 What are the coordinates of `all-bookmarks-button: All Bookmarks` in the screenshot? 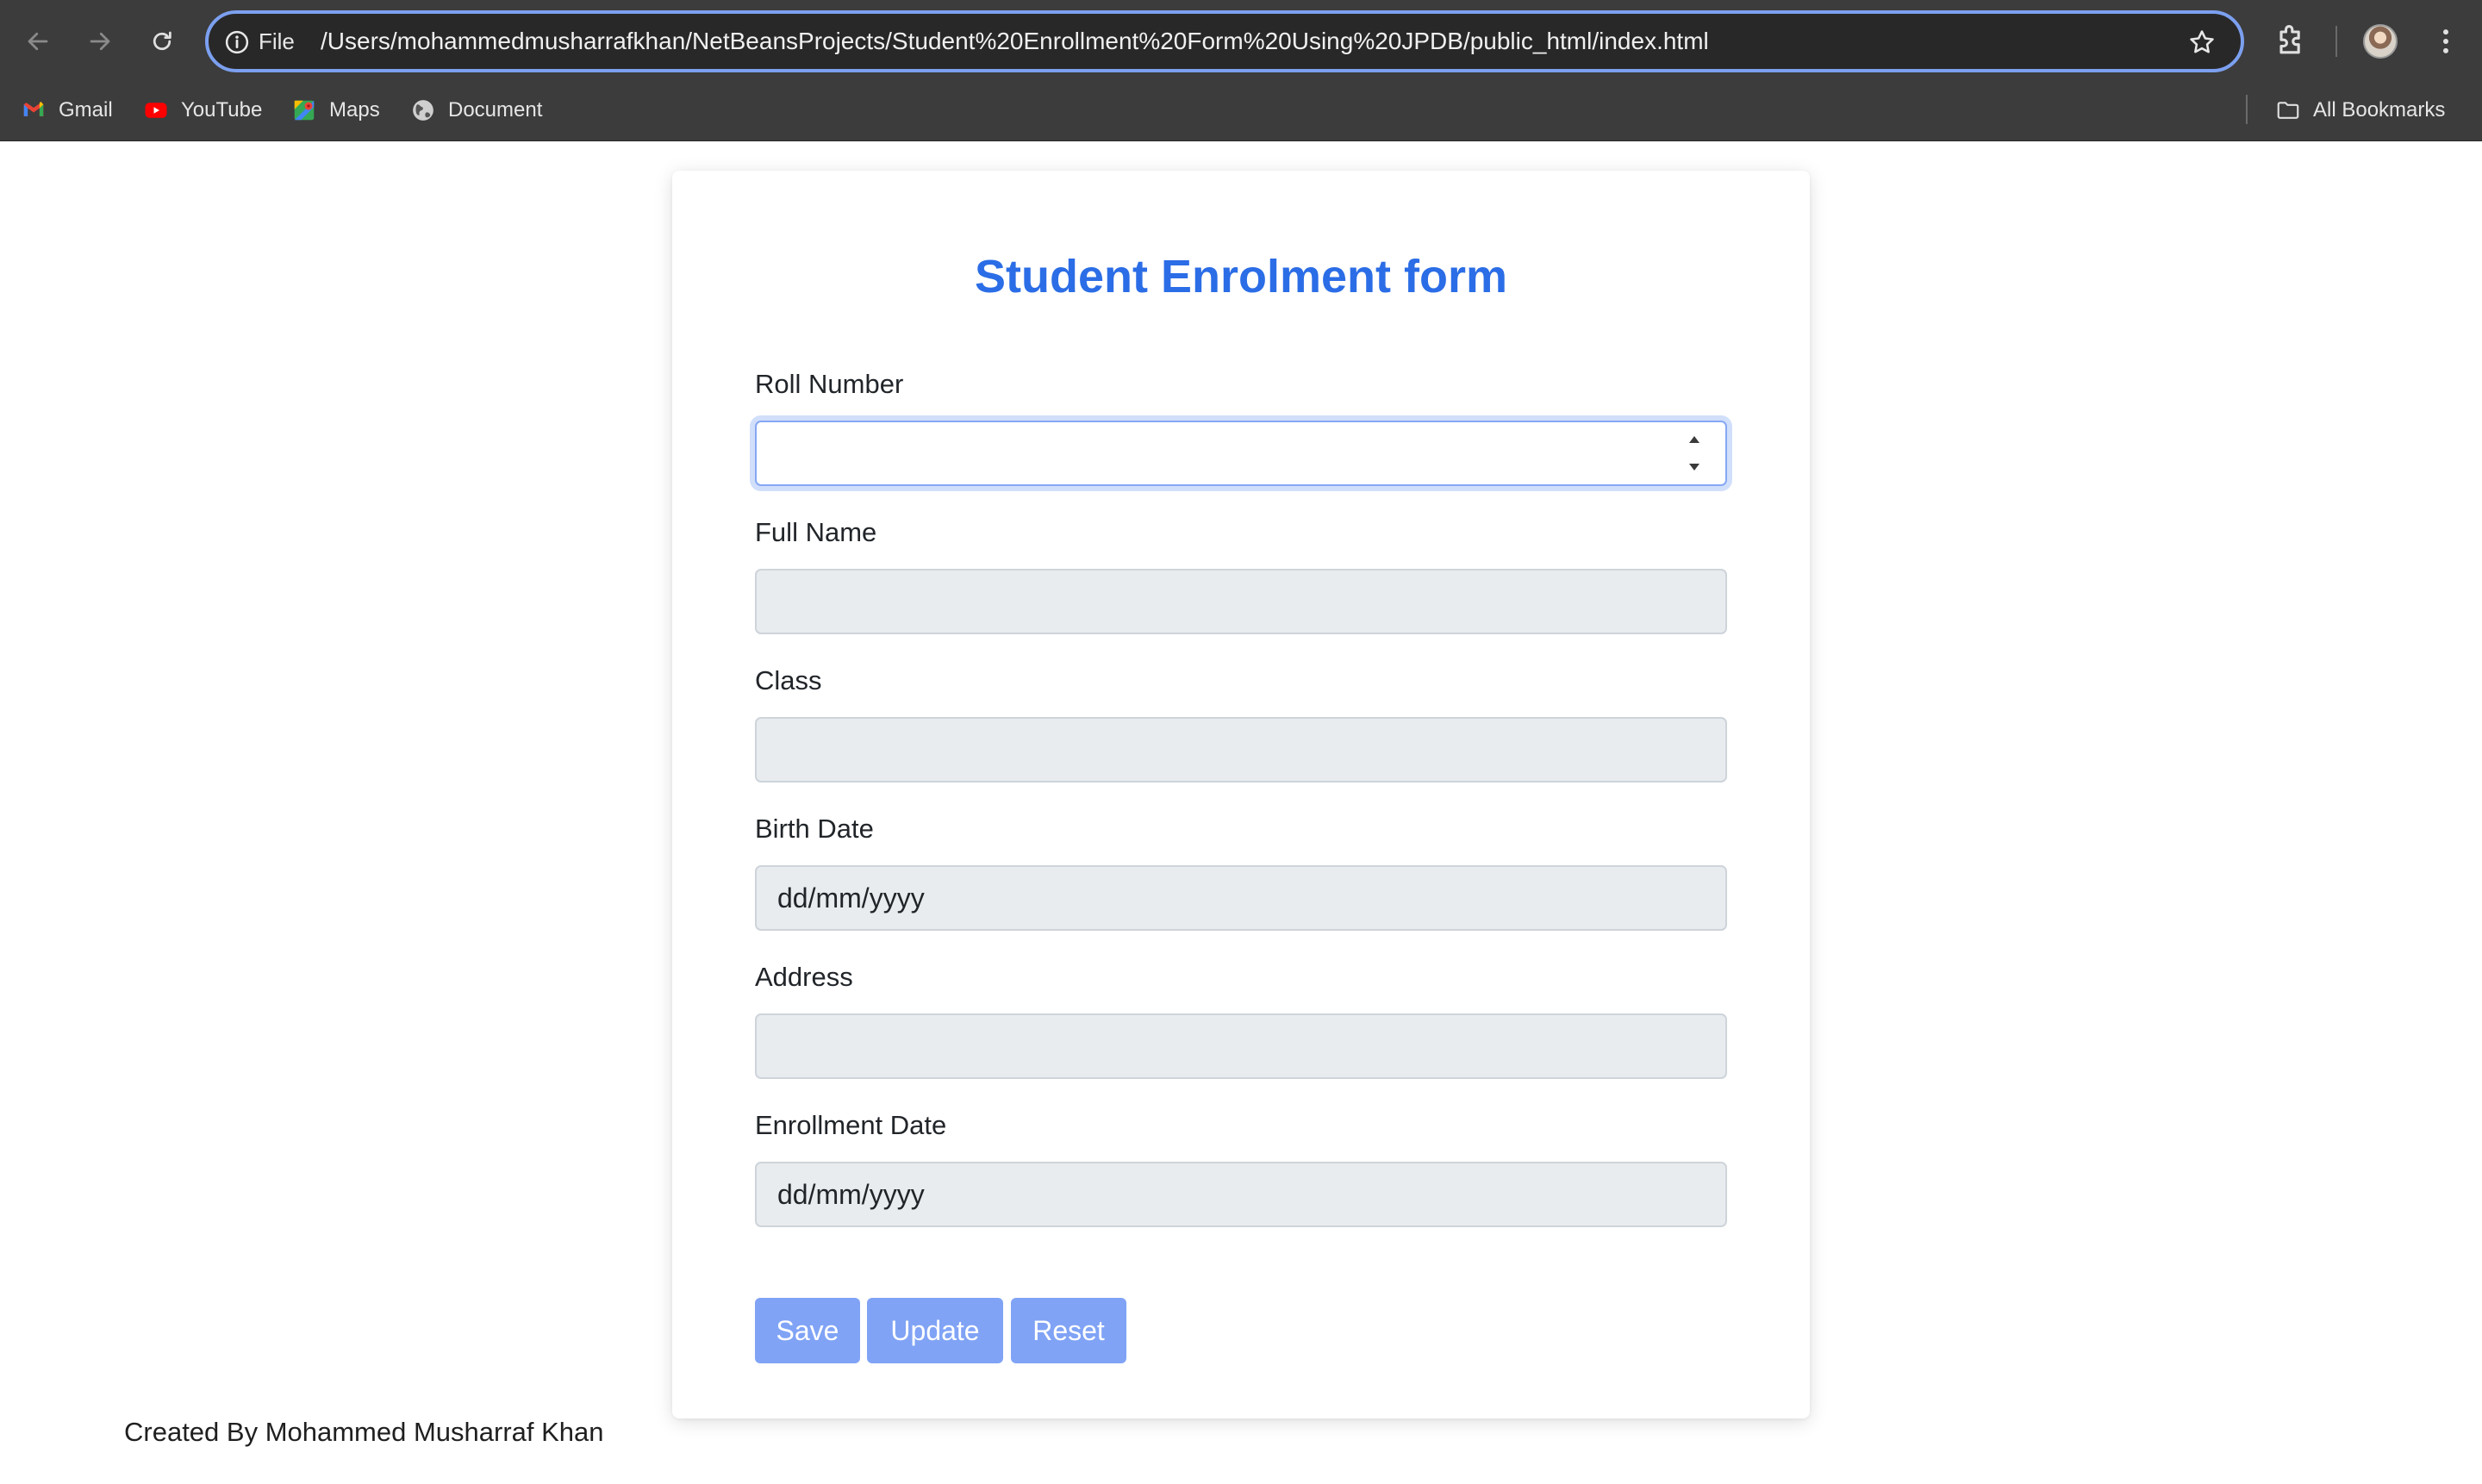 It's located at (2360, 111).